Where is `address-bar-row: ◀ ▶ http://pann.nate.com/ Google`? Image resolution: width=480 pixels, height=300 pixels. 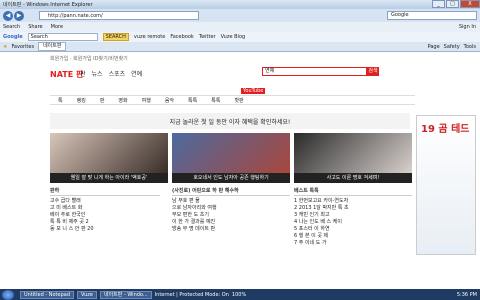 address-bar-row: ◀ ▶ http://pann.nate.com/ Google is located at coordinates (240, 15).